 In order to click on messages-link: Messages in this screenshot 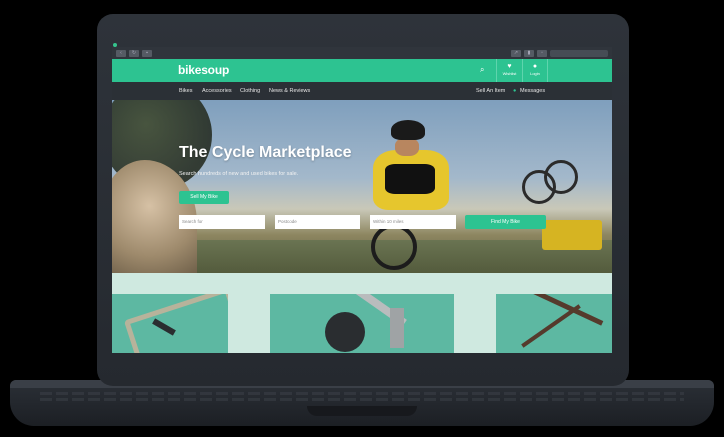, I will do `click(532, 91)`.